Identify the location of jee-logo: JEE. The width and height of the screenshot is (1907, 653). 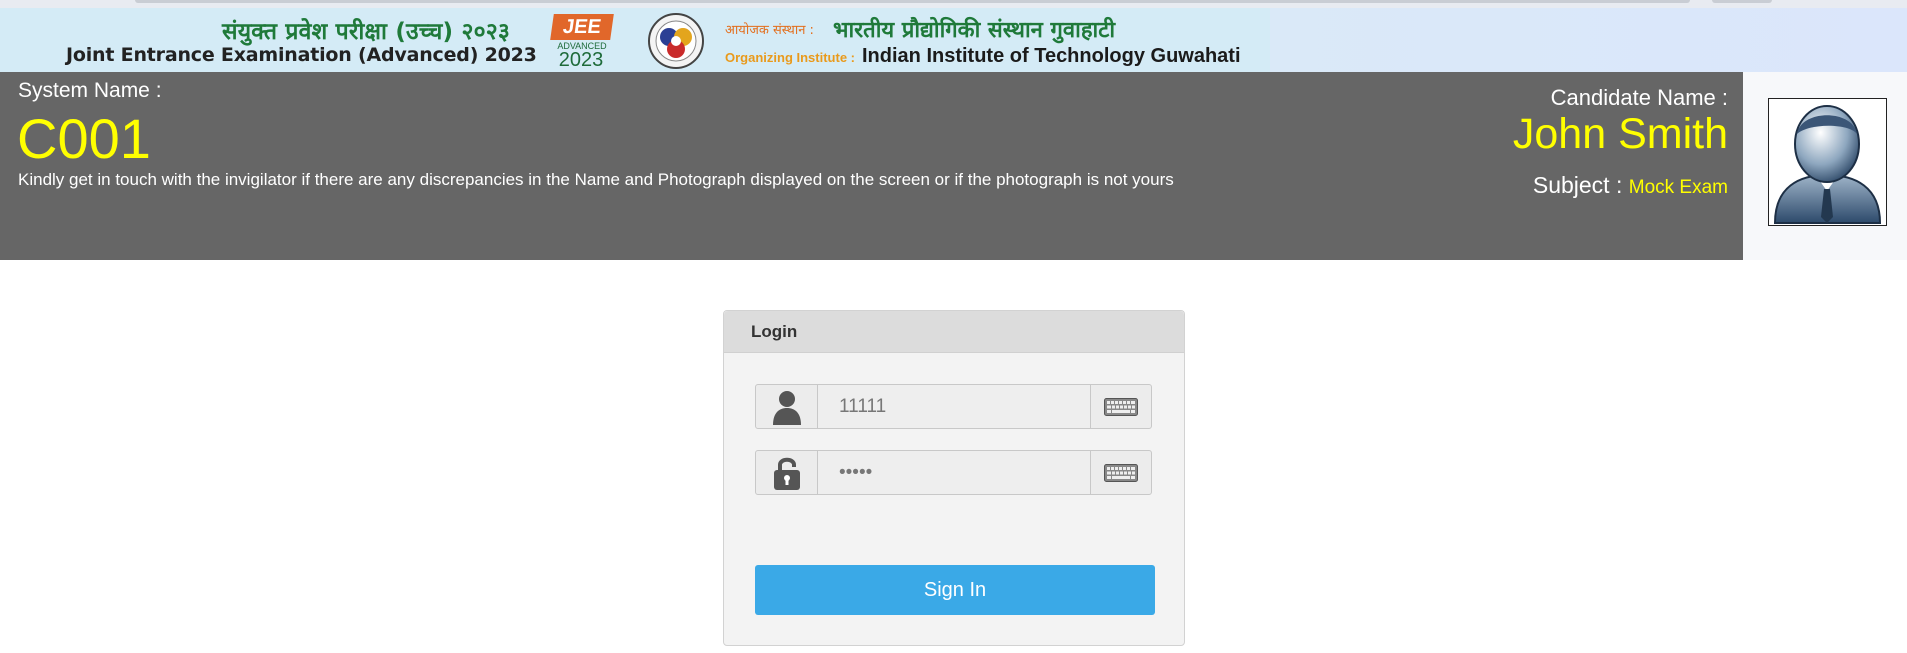
(582, 27).